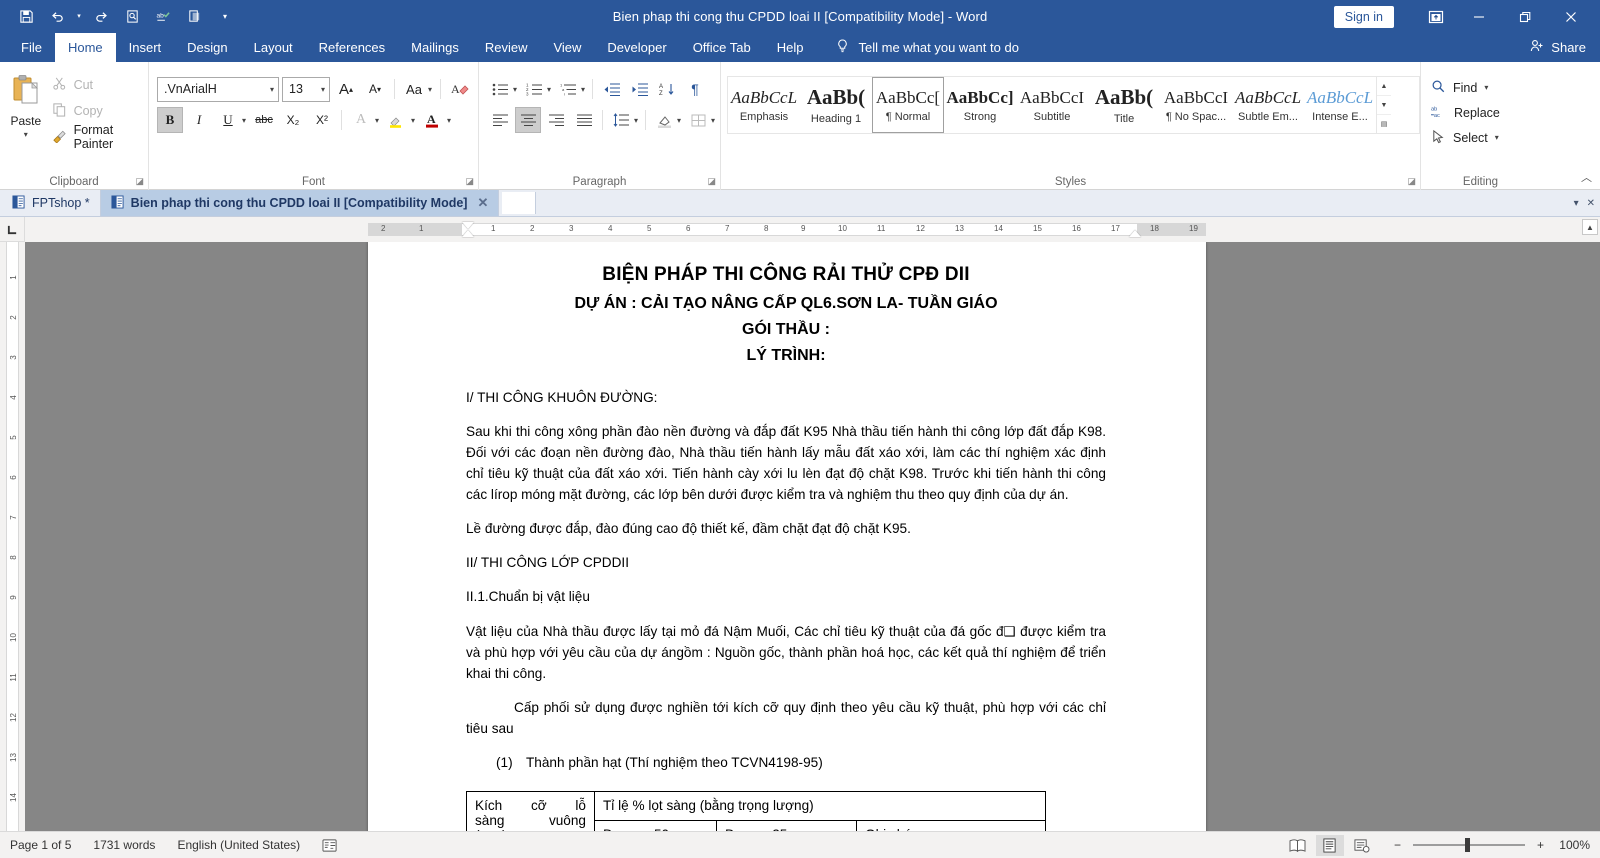 Image resolution: width=1600 pixels, height=858 pixels. I want to click on document-tabs-menu-icon: ▾, so click(1576, 203).